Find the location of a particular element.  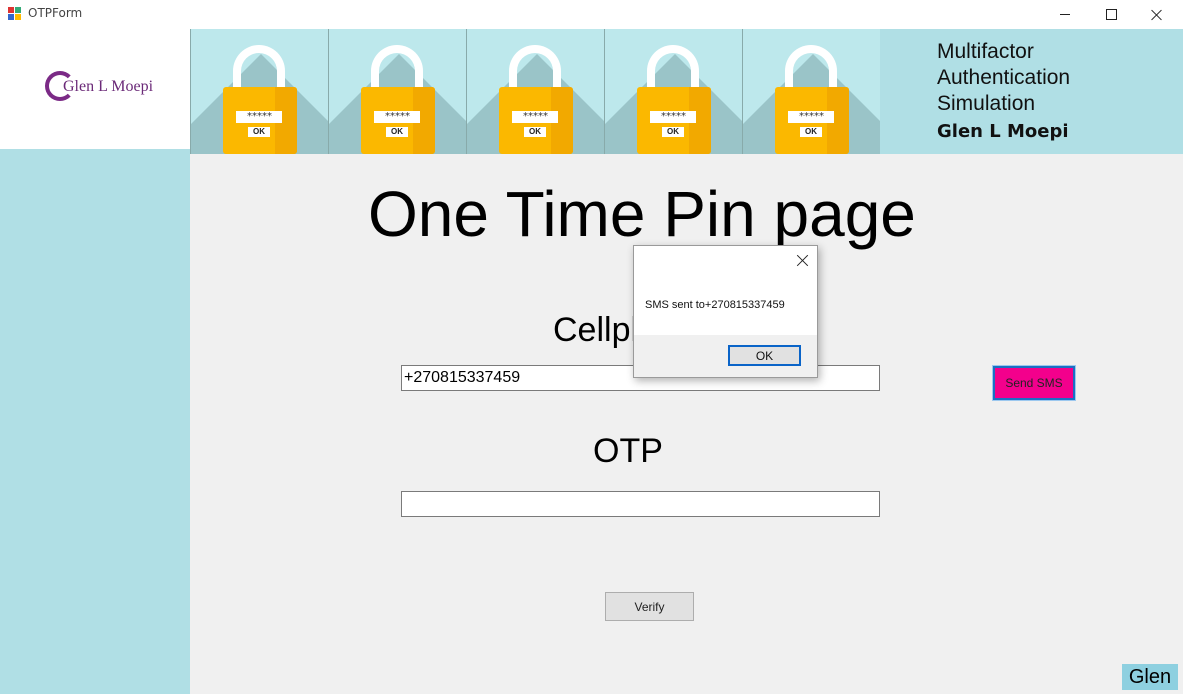

otp-input is located at coordinates (640, 504).